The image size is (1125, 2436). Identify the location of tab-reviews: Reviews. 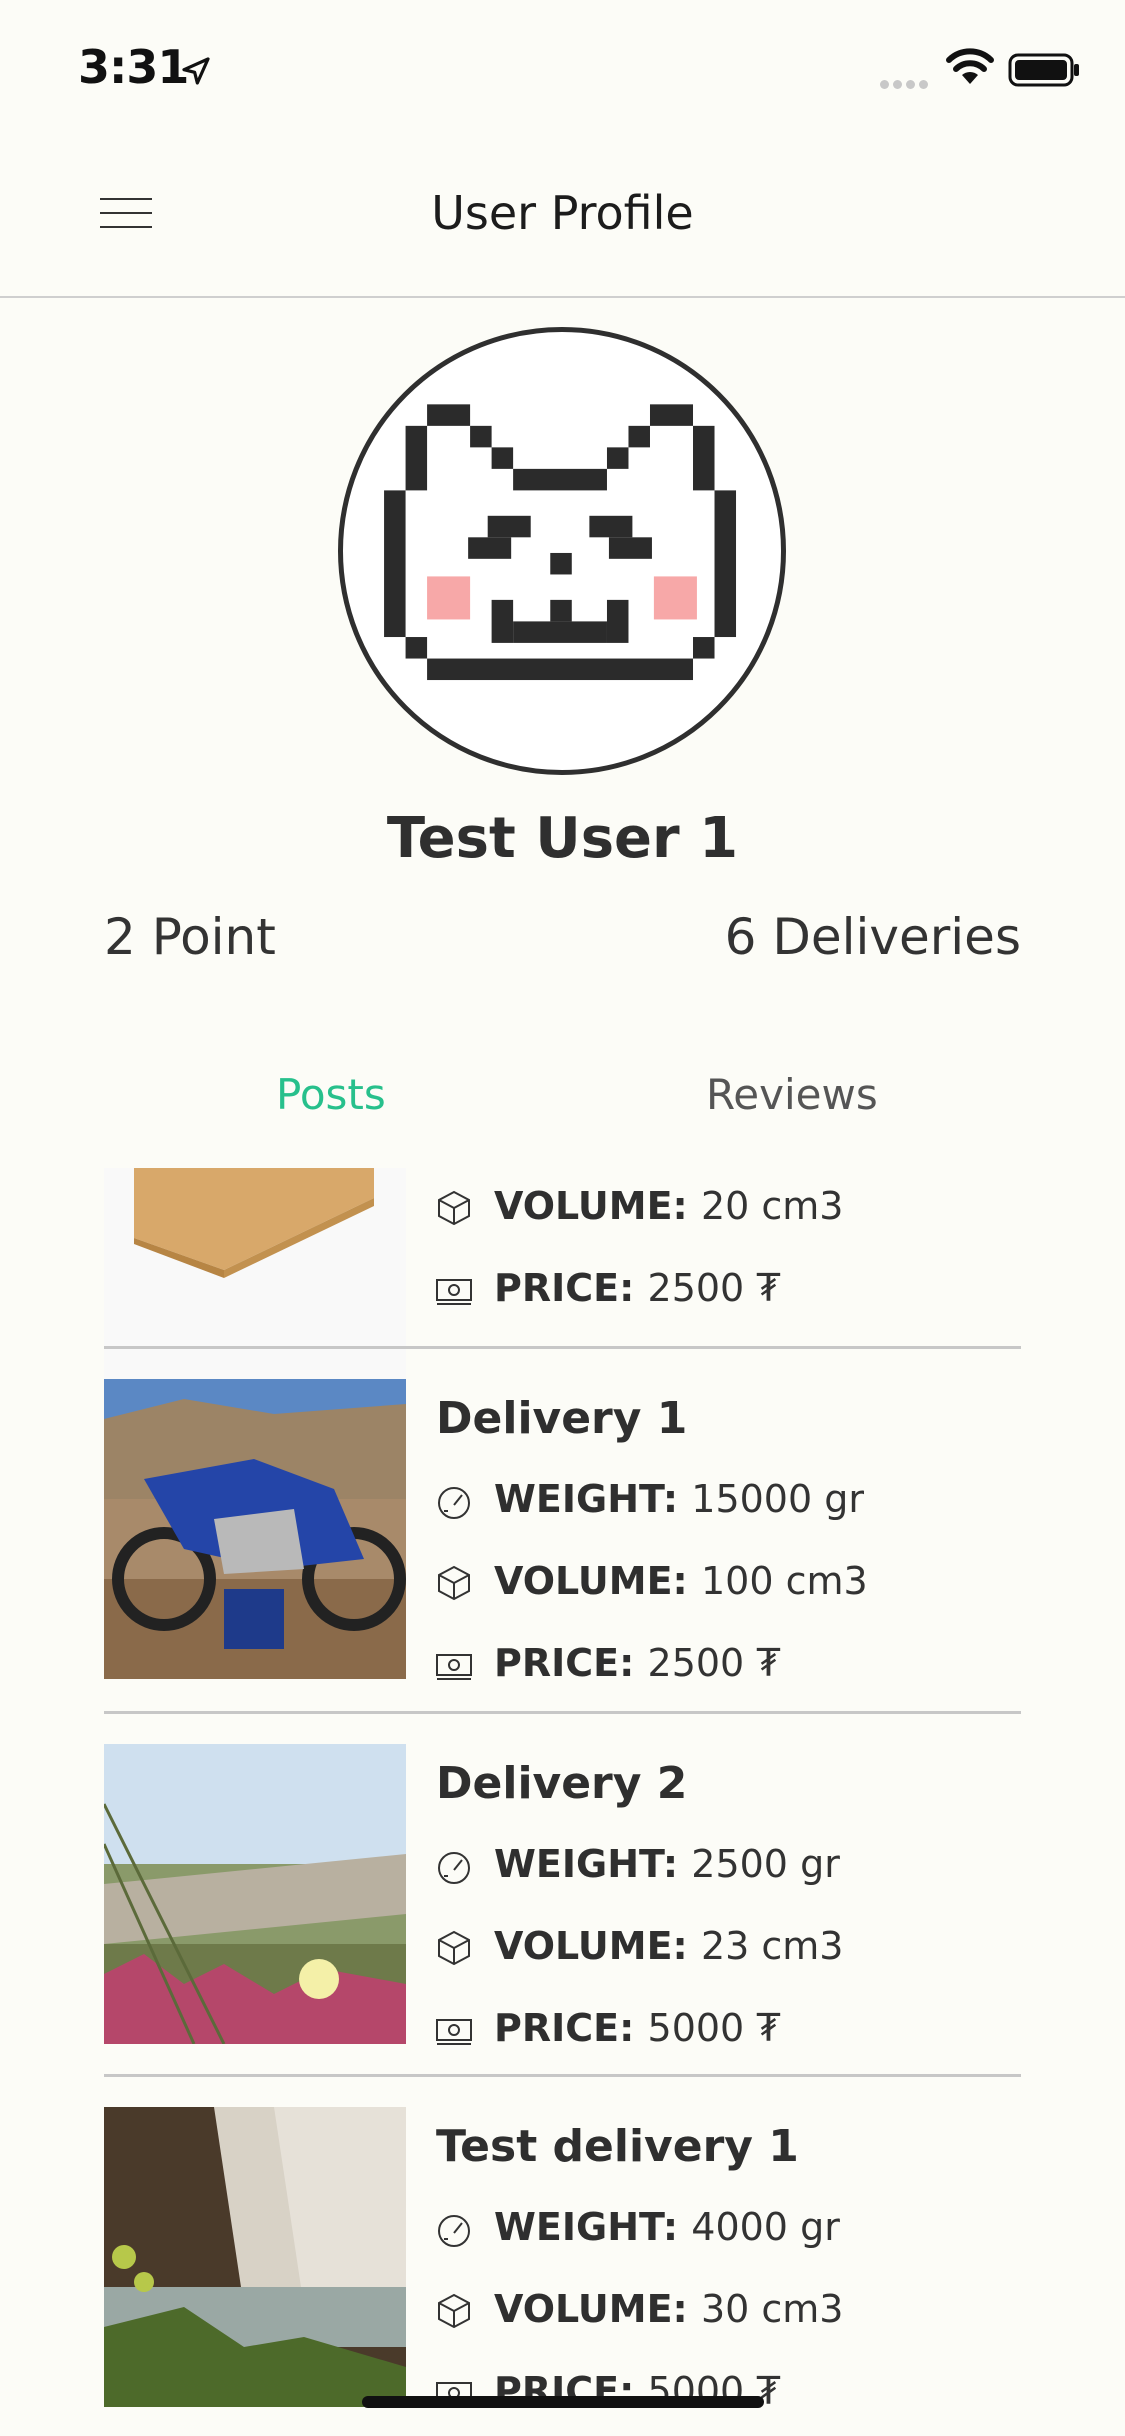
(792, 1094).